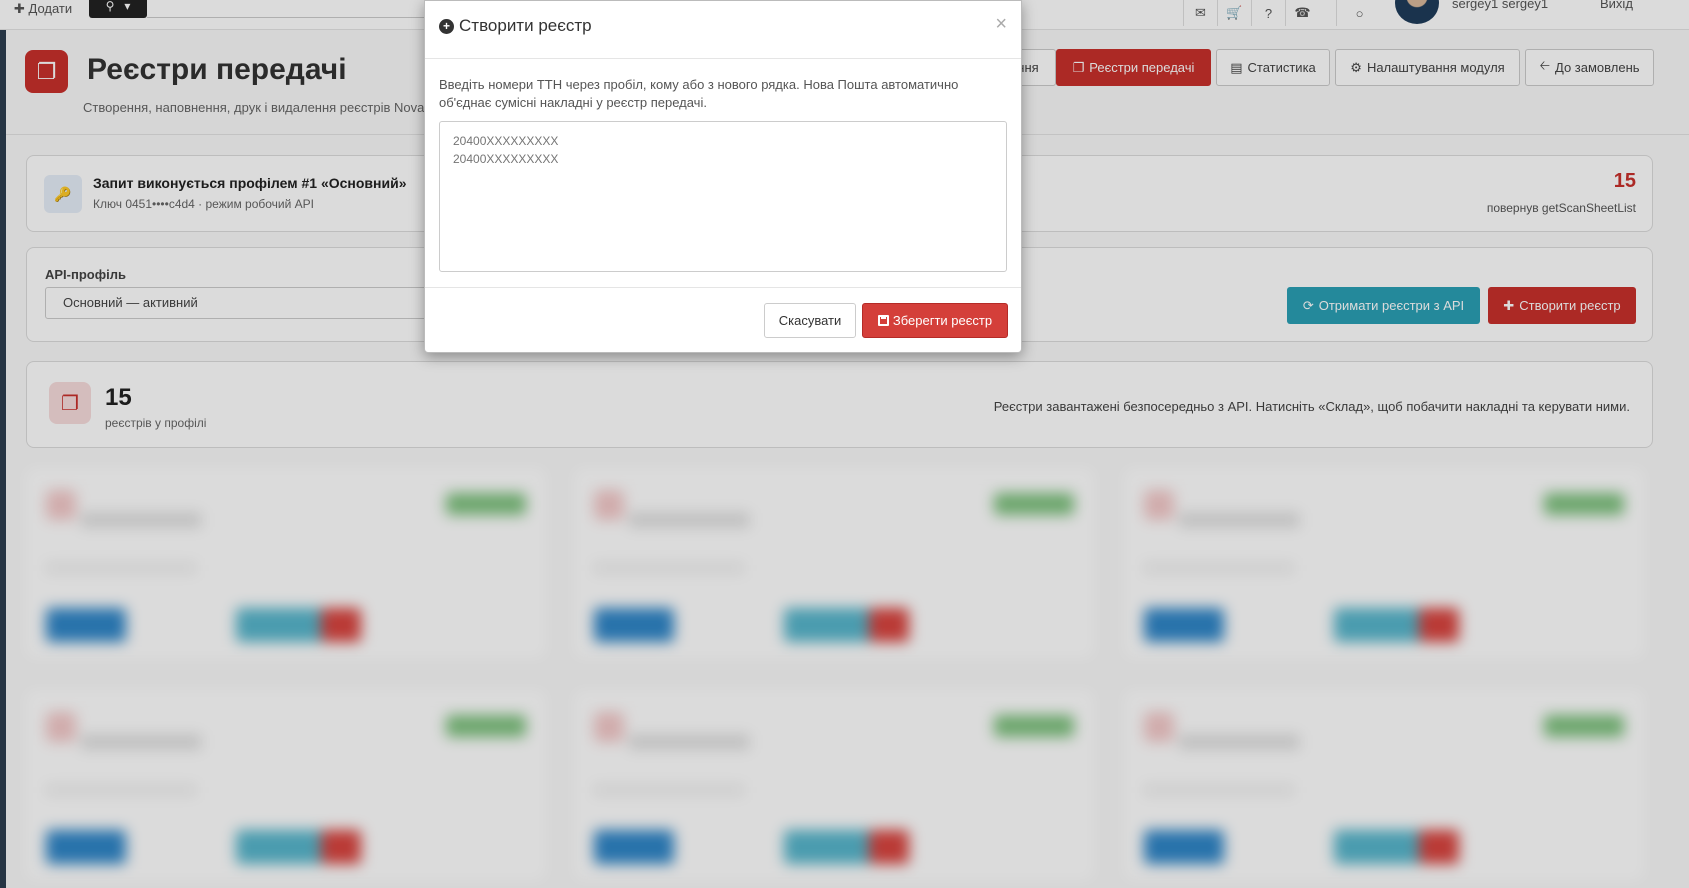 The width and height of the screenshot is (1689, 888). I want to click on save-registry-button: Зберегти реєстр, so click(935, 320).